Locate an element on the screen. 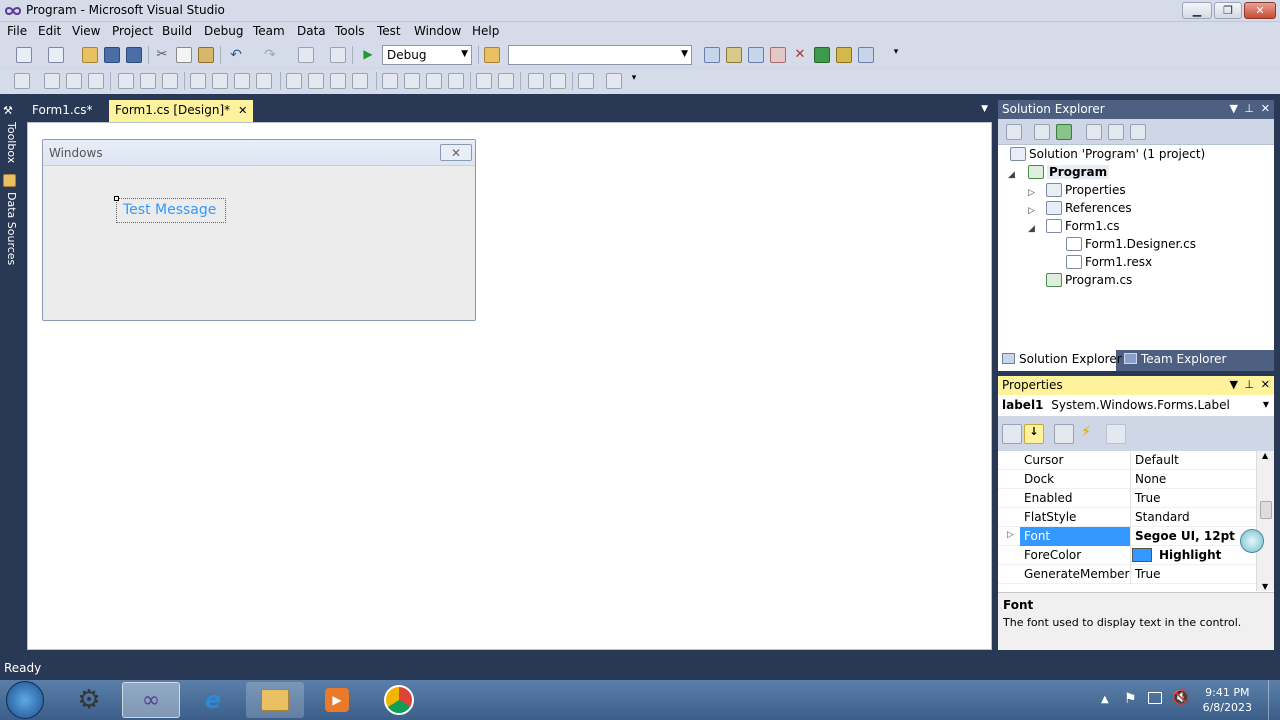 The height and width of the screenshot is (720, 1280). close-window-button: ✕ is located at coordinates (1260, 10).